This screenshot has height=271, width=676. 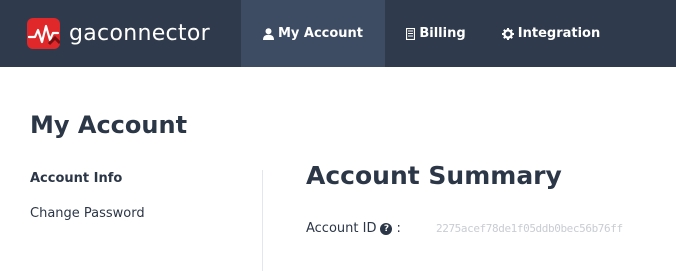 What do you see at coordinates (109, 125) in the screenshot?
I see `page-title: My Account` at bounding box center [109, 125].